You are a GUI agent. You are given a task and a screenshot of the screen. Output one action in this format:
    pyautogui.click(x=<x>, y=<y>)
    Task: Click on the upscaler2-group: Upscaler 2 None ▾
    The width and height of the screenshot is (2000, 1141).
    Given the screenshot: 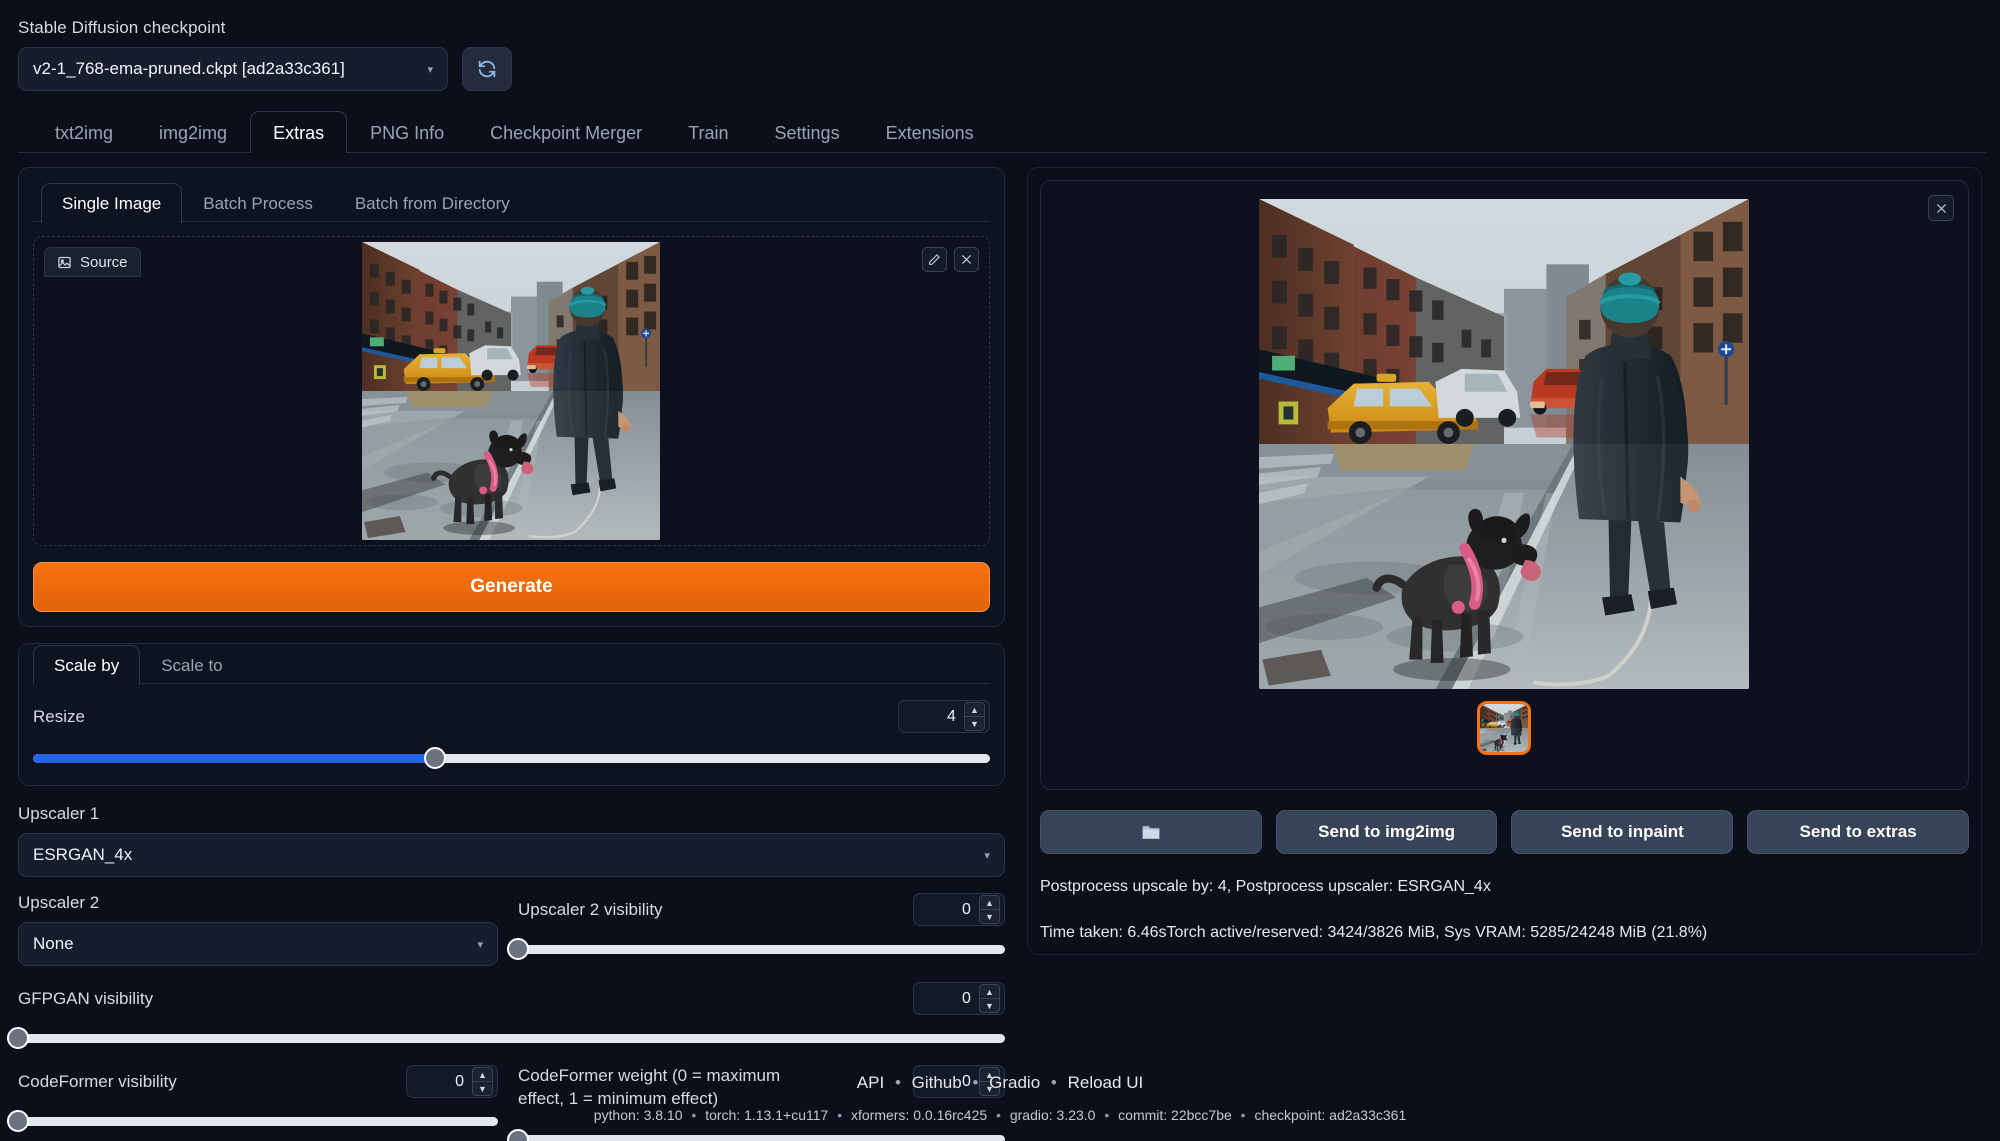 What is the action you would take?
    pyautogui.click(x=258, y=929)
    